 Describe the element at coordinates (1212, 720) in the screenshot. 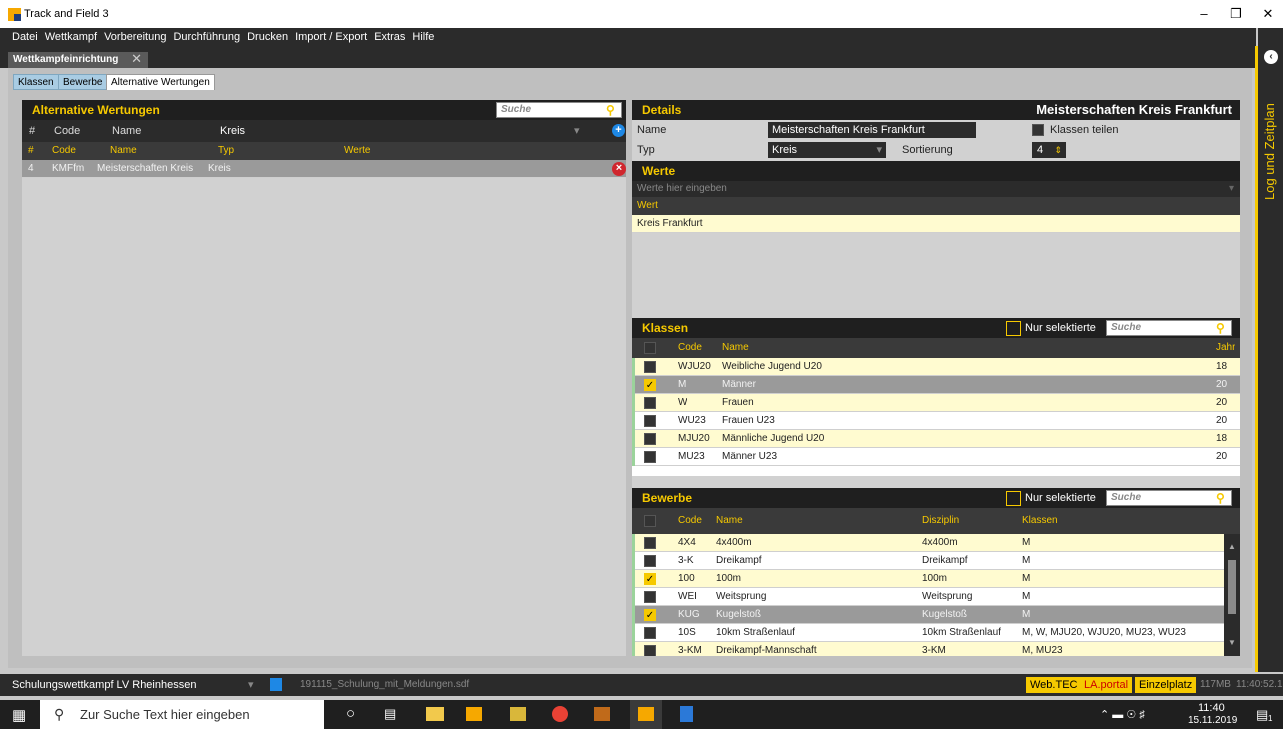

I see `clock-date: 15.11.2019` at that location.